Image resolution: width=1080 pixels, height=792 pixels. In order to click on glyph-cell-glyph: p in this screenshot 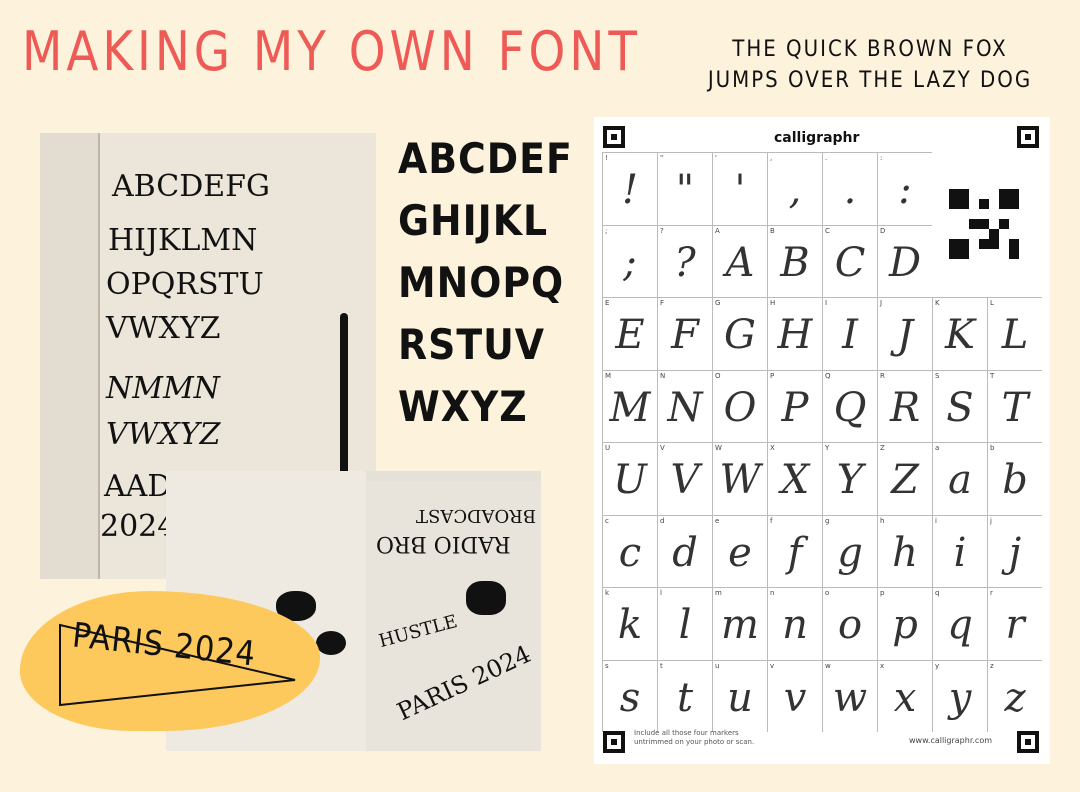, I will do `click(905, 625)`.